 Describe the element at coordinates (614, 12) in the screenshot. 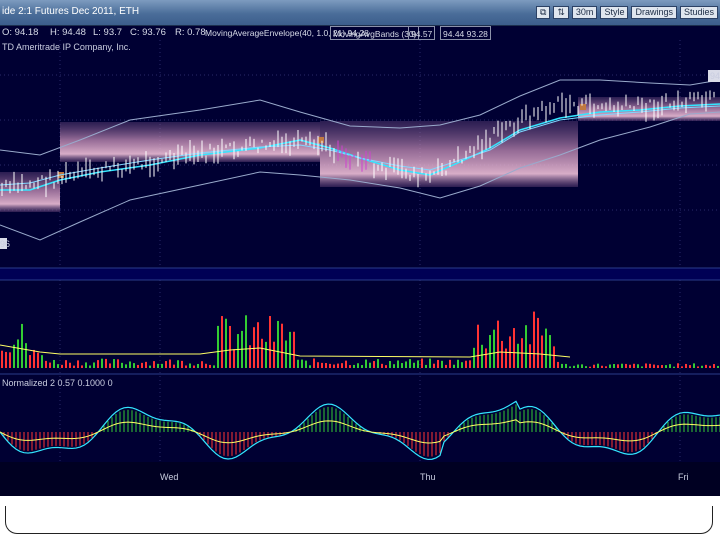

I see `toolbar-button-3: Style` at that location.